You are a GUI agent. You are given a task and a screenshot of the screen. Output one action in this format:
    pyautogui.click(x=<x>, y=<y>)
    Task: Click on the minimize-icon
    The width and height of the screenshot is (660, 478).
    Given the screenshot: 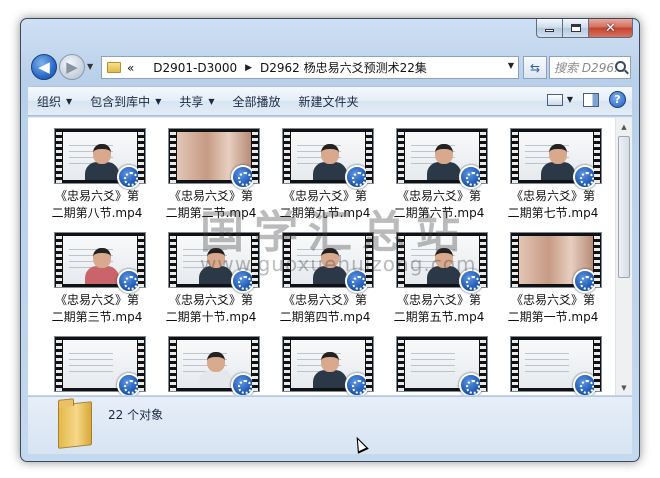 What is the action you would take?
    pyautogui.click(x=549, y=30)
    